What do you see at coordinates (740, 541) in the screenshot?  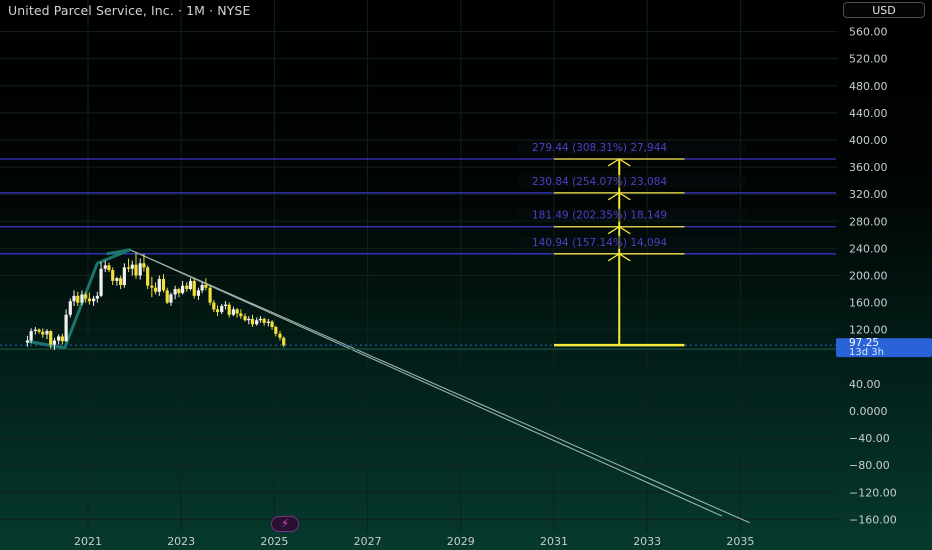 I see `x-tick-label: 2035` at bounding box center [740, 541].